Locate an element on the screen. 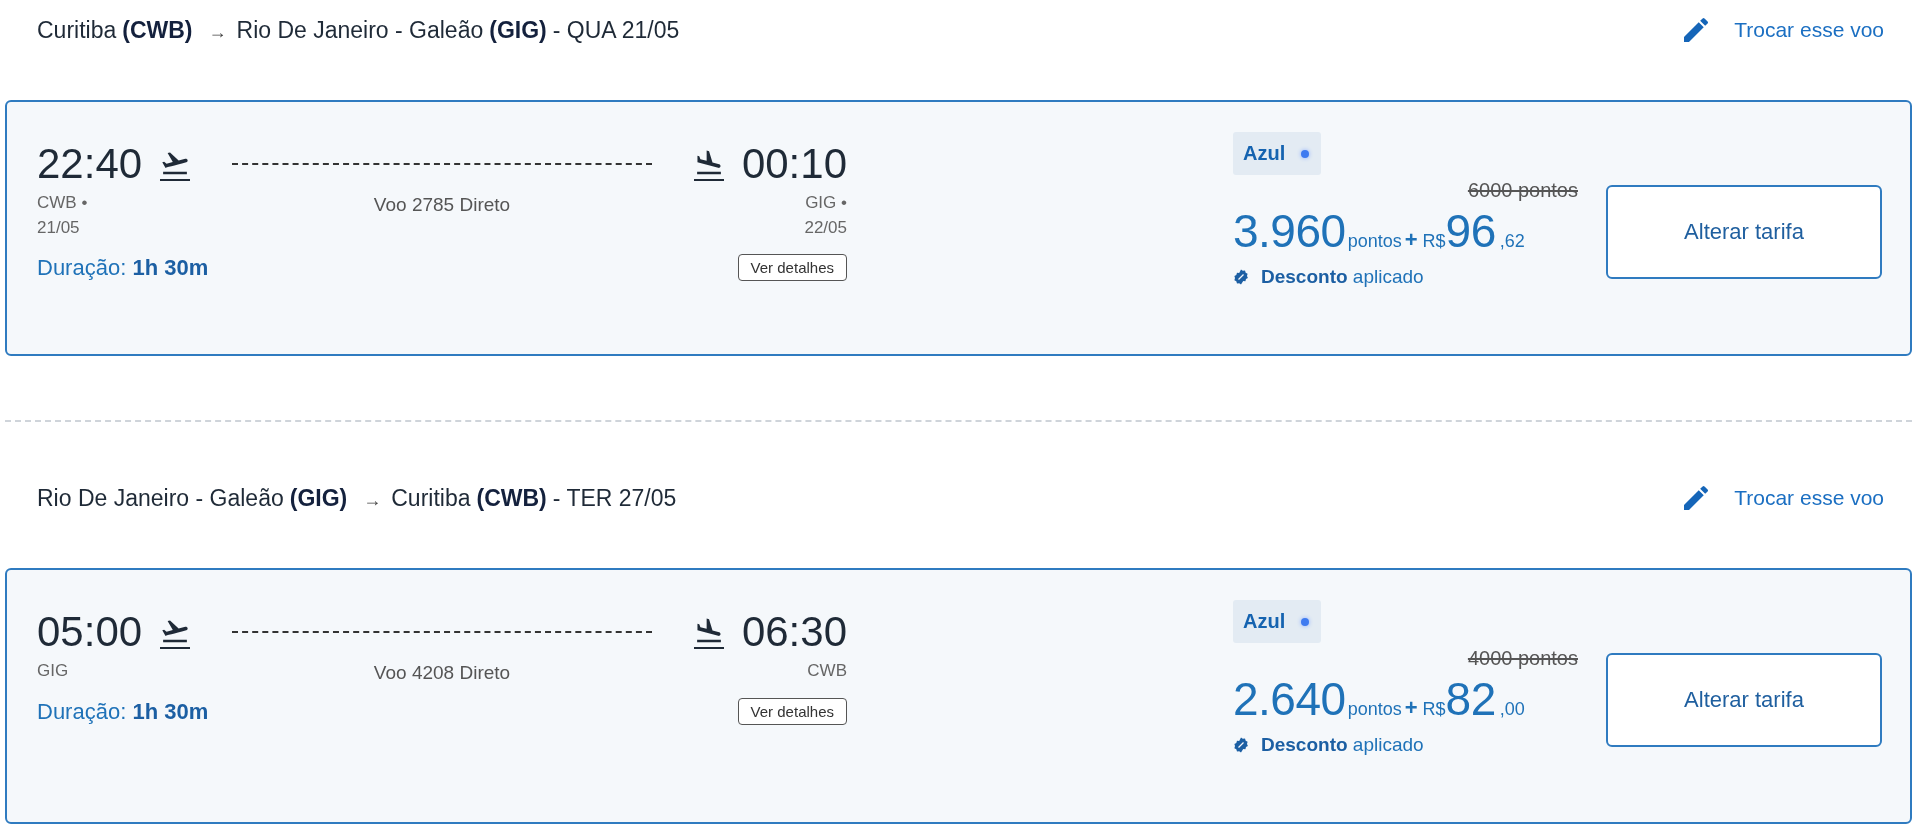 The width and height of the screenshot is (1920, 840). flight-date: - TER 27/05 is located at coordinates (614, 498).